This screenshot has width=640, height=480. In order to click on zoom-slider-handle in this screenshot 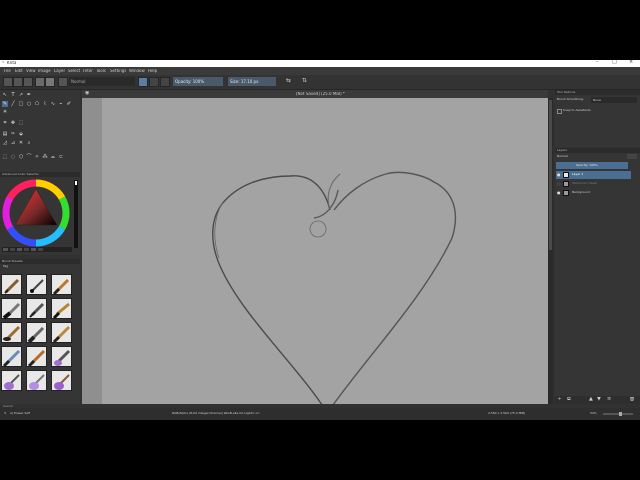, I will do `click(620, 414)`.